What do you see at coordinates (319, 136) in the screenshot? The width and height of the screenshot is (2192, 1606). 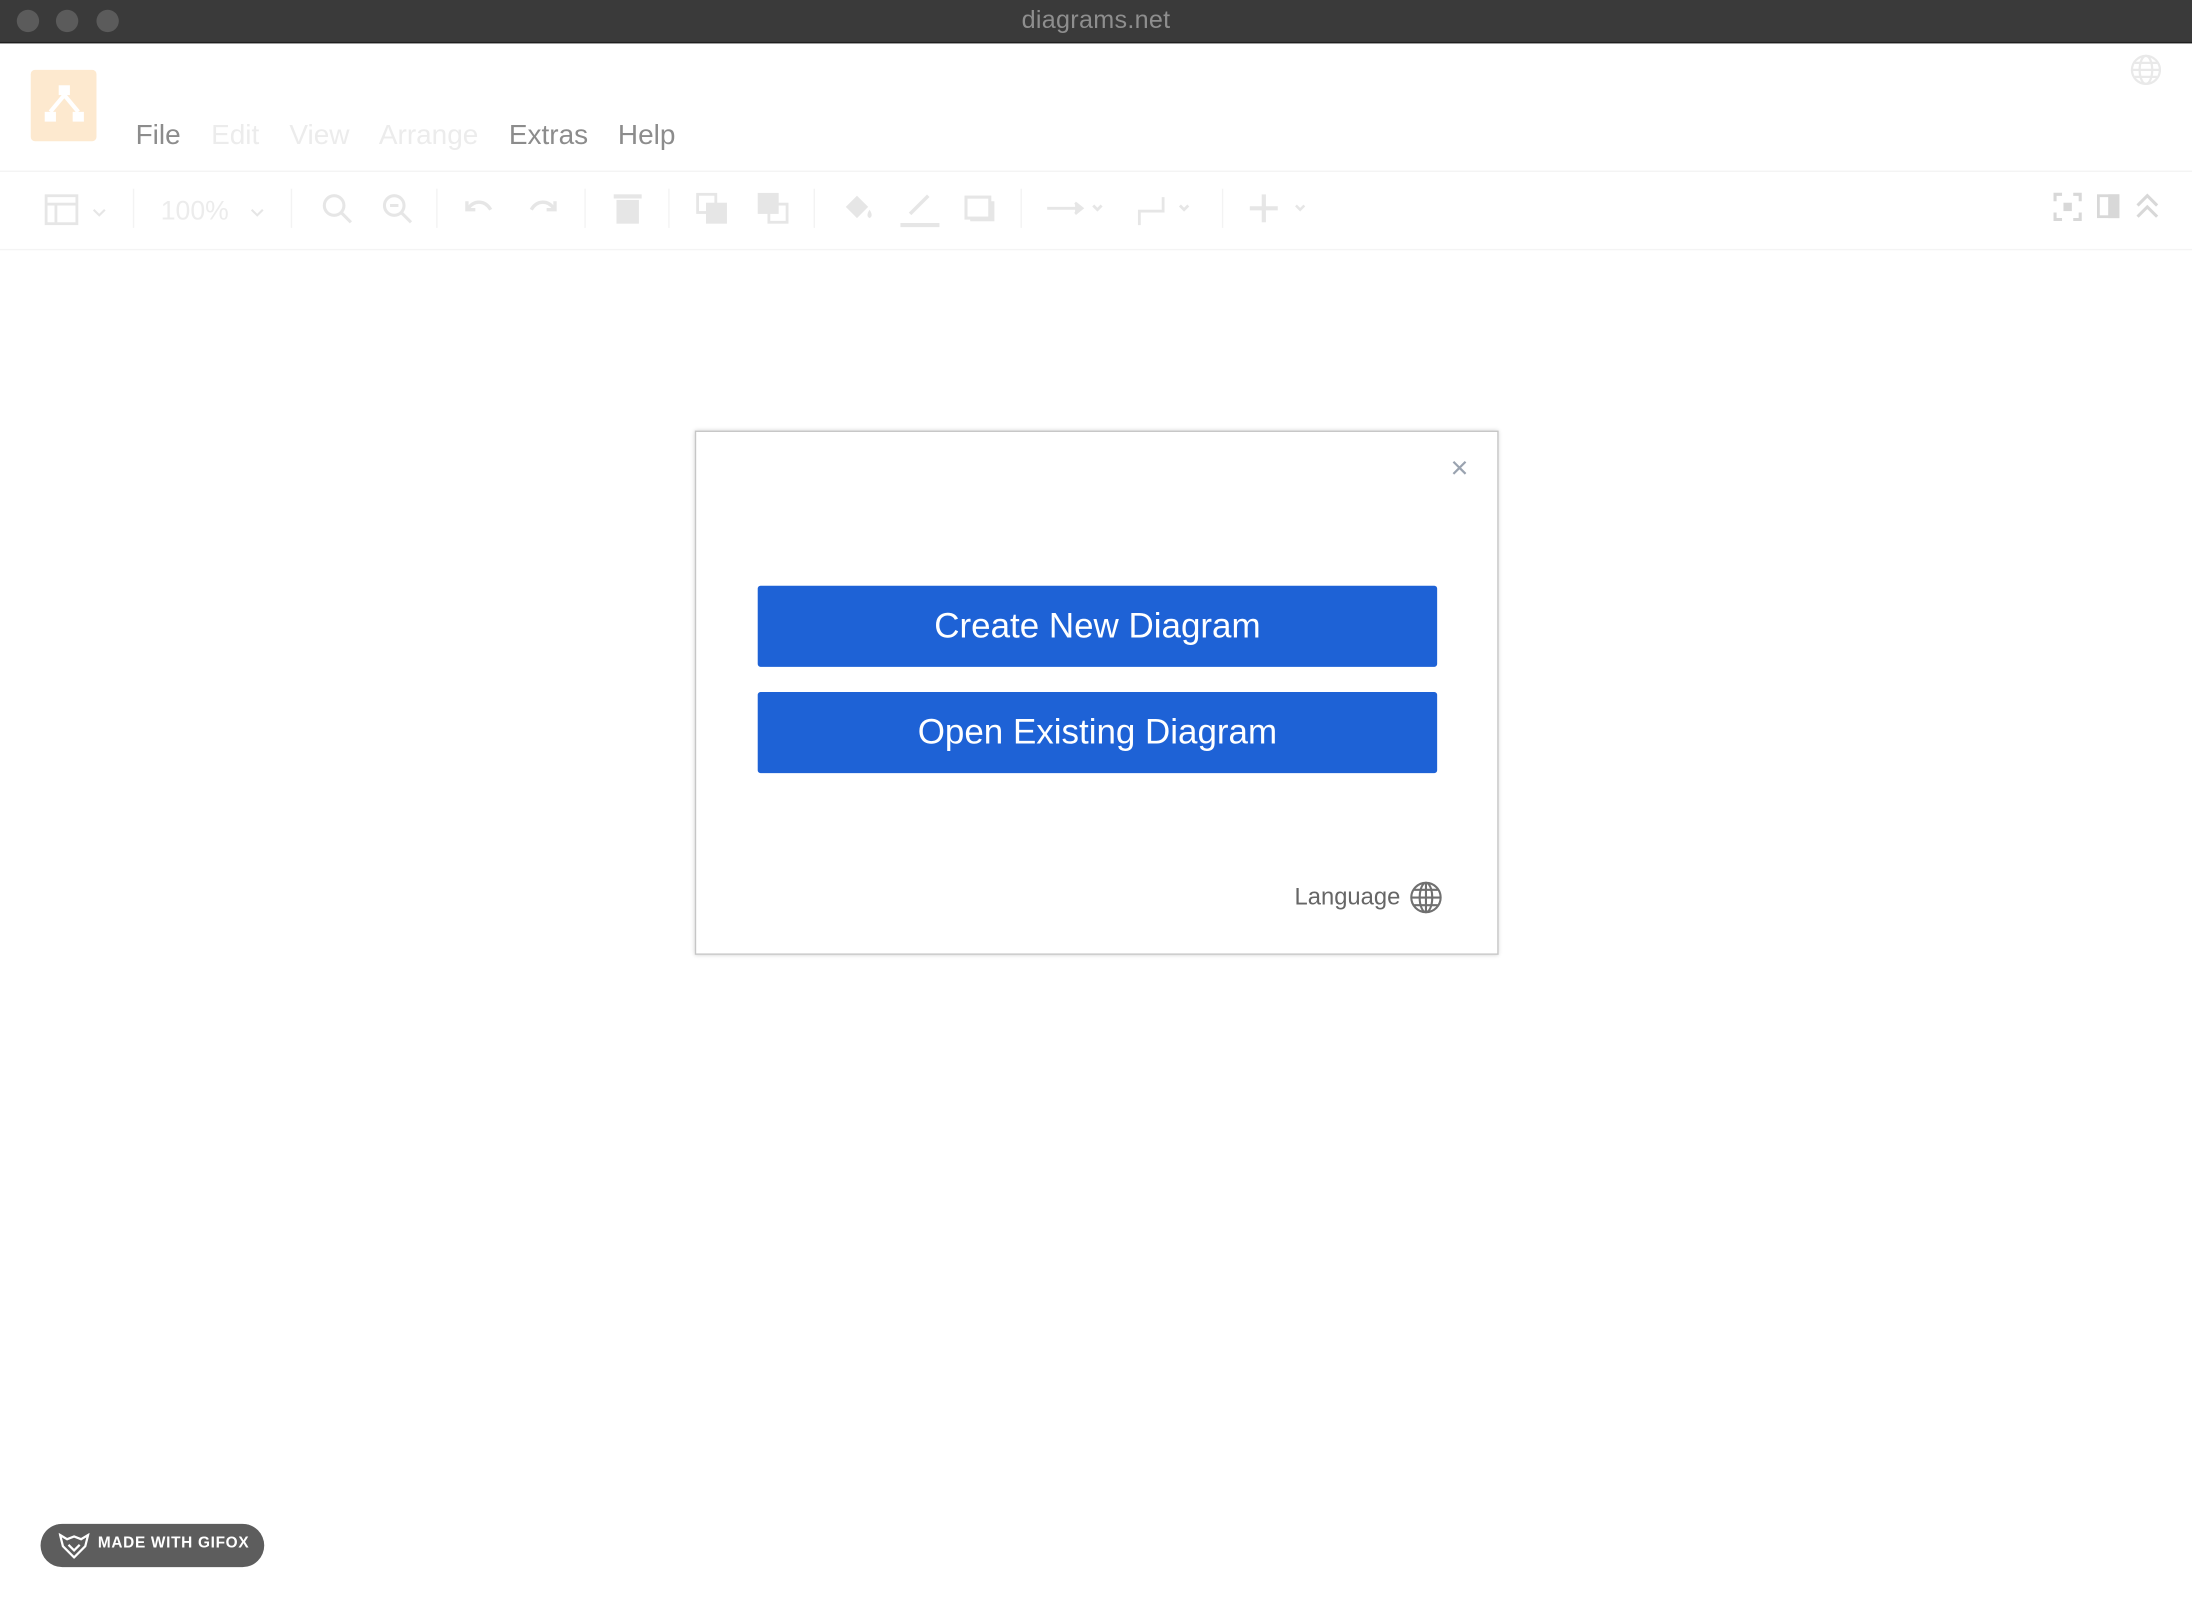 I see `menu-view: View` at bounding box center [319, 136].